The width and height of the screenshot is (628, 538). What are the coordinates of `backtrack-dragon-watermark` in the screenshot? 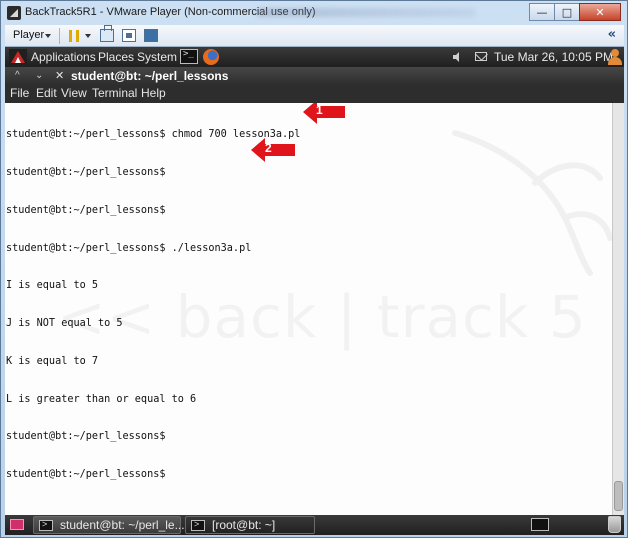 It's located at (532, 203).